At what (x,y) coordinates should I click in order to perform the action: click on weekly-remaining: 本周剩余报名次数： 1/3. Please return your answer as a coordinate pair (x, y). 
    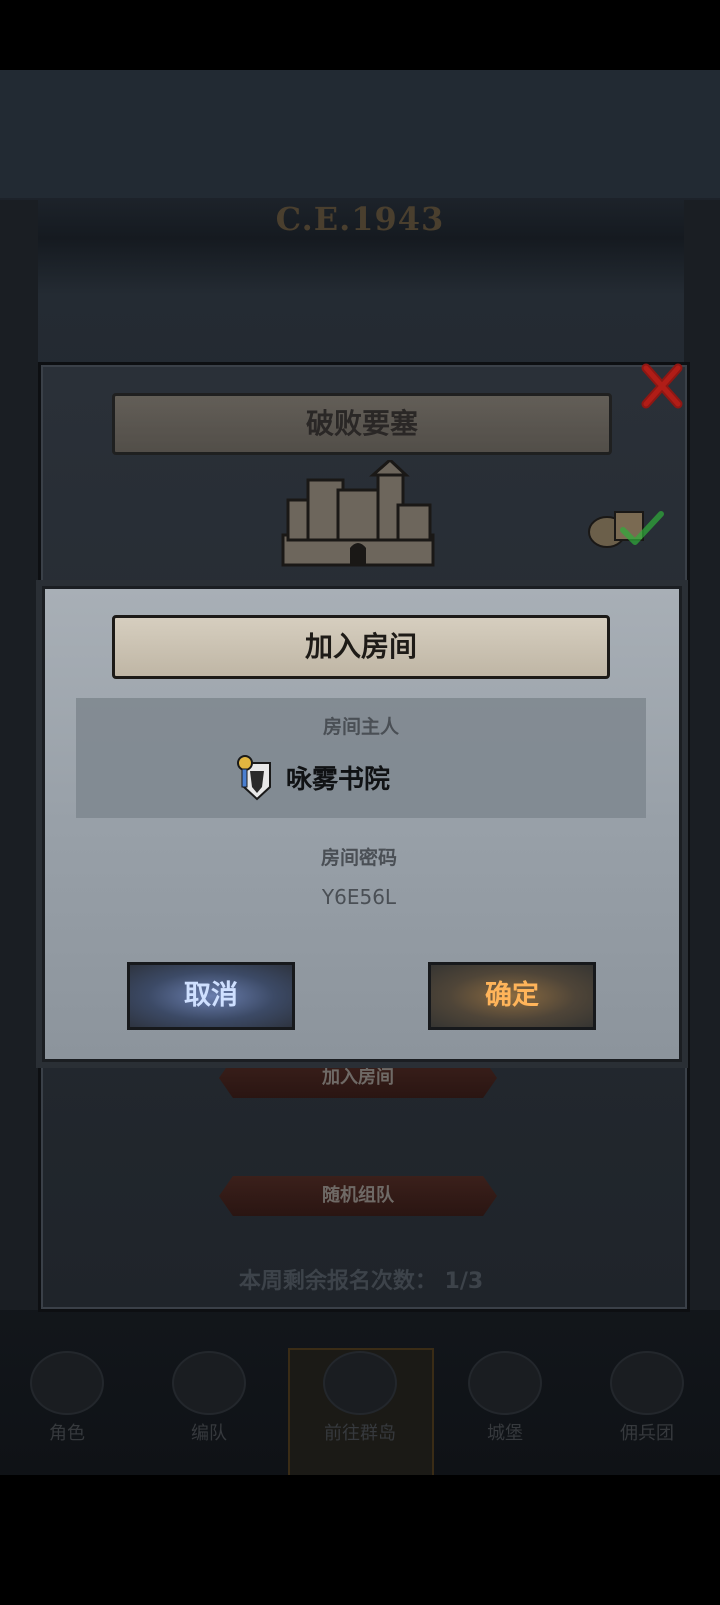
    Looking at the image, I should click on (361, 1279).